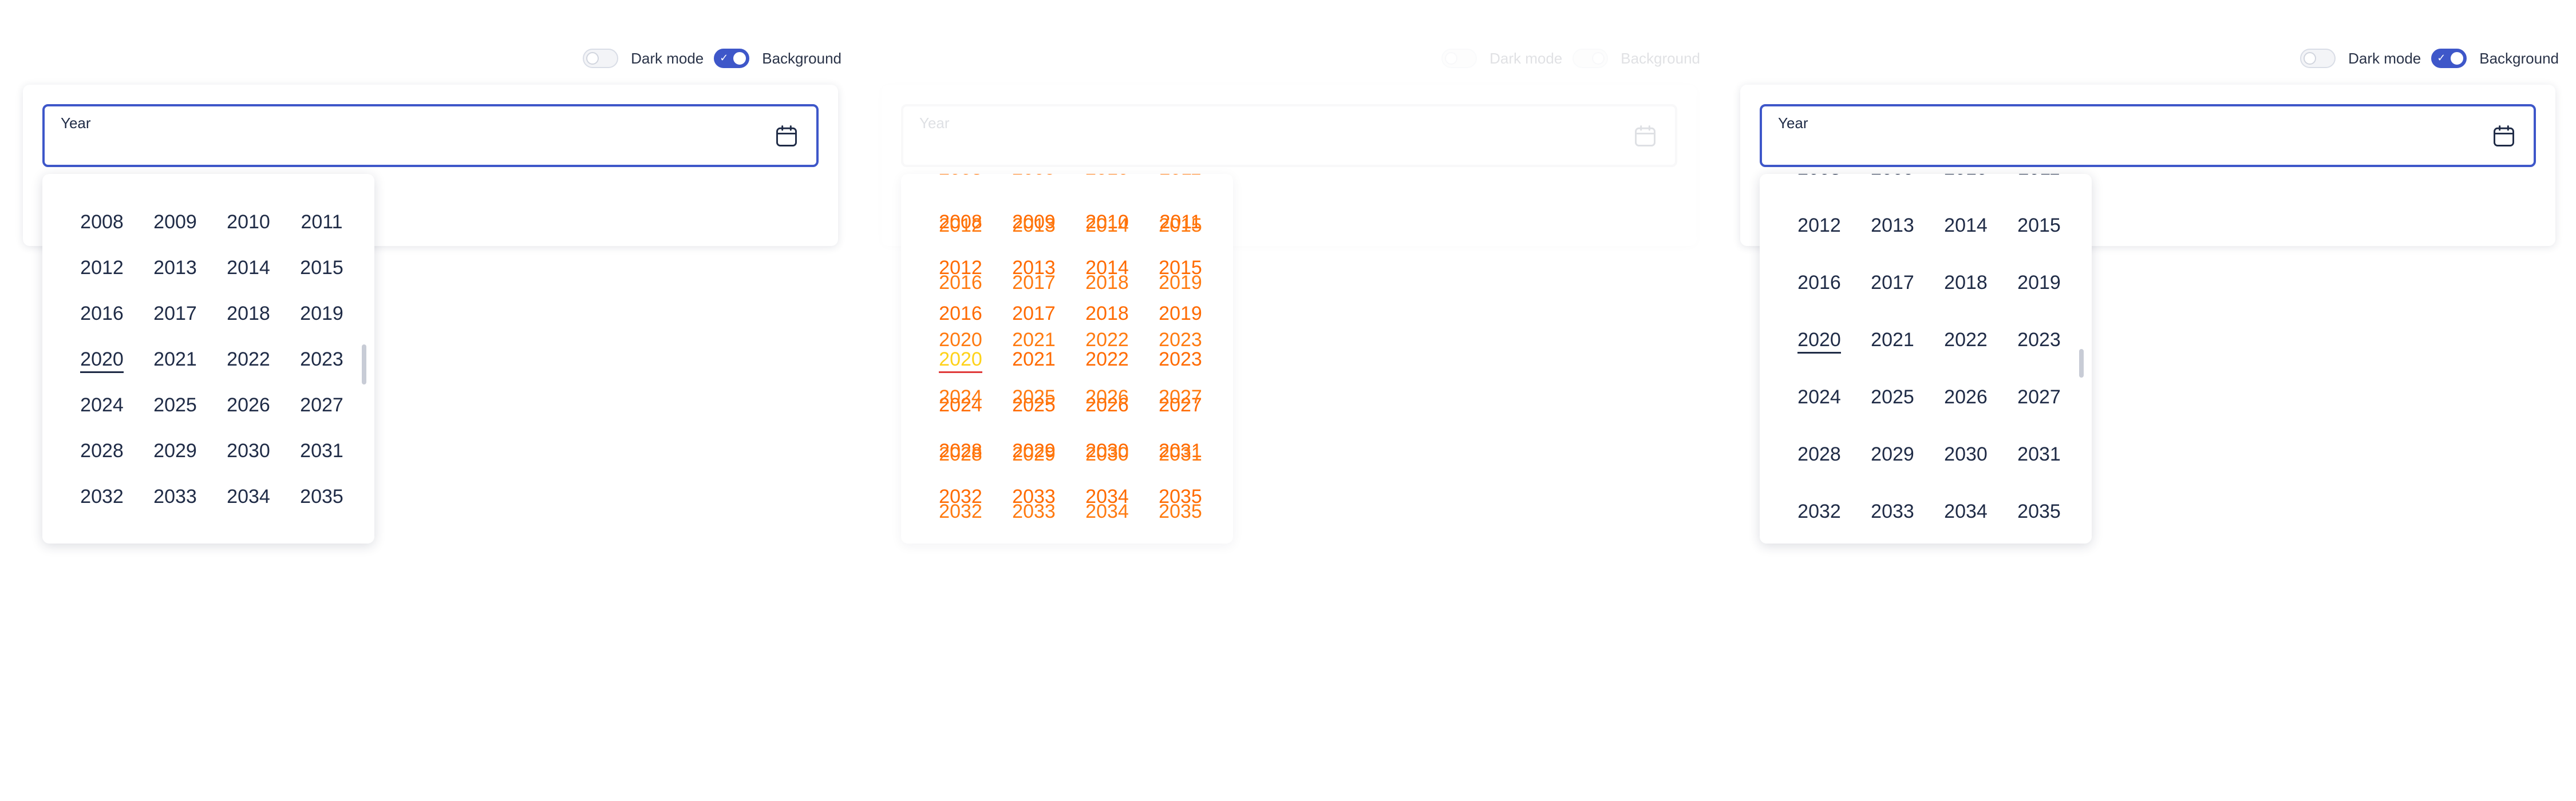 Image resolution: width=2576 pixels, height=801 pixels. Describe the element at coordinates (2081, 363) in the screenshot. I see `scrollbar-thumb` at that location.